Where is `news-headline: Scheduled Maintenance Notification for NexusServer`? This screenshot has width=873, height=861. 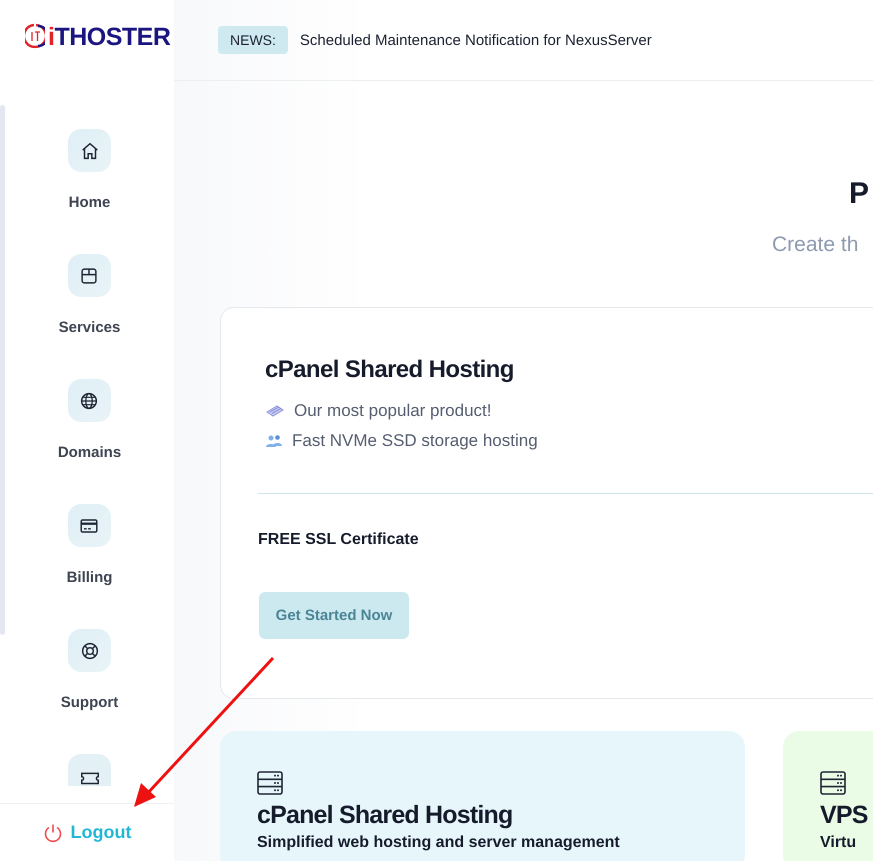
news-headline: Scheduled Maintenance Notification for NexusServer is located at coordinates (476, 40).